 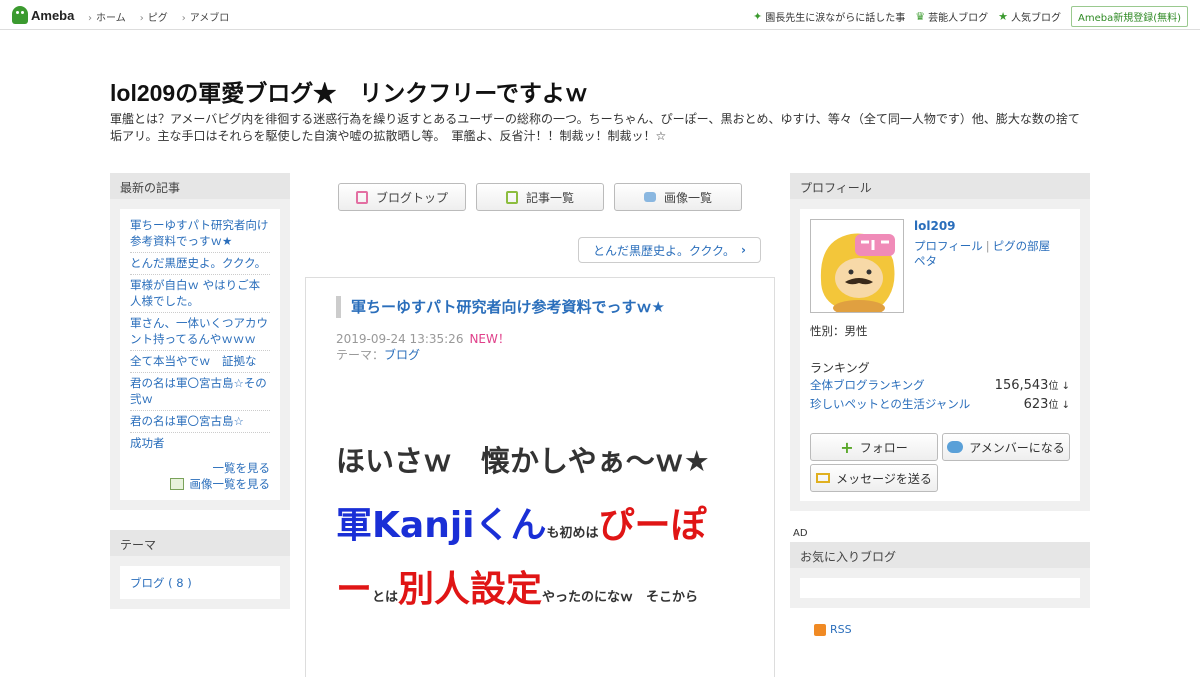 I want to click on text-seg-a: 軍Kanjiくん, so click(x=441, y=525).